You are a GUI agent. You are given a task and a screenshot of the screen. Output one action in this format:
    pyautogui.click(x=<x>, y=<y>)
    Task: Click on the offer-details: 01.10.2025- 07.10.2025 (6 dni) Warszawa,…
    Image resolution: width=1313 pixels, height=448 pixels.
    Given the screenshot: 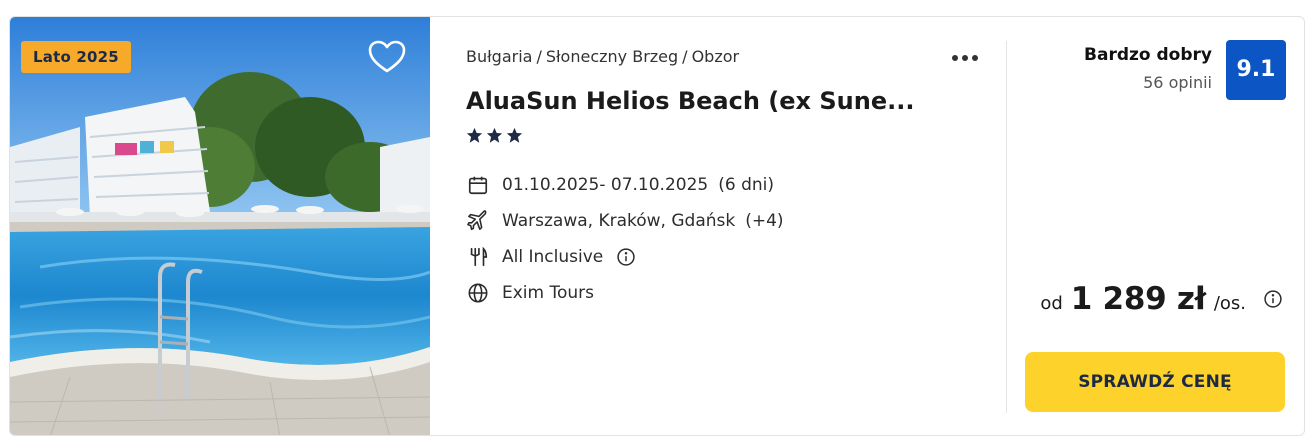 What is the action you would take?
    pyautogui.click(x=625, y=239)
    